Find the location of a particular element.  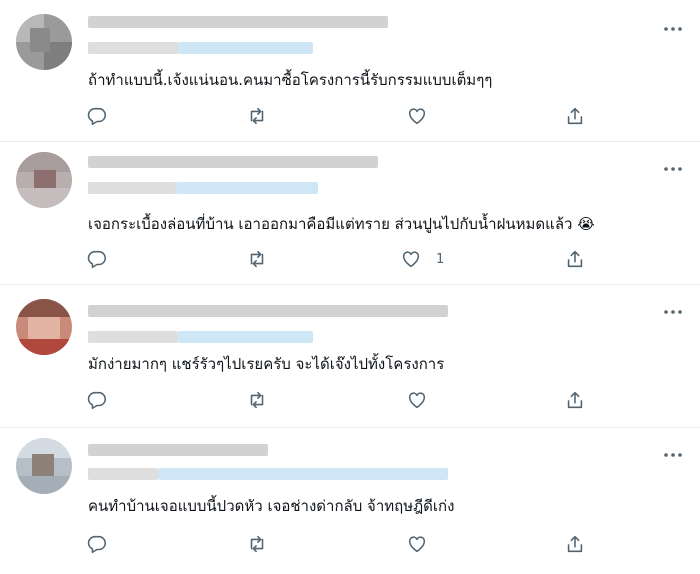

like-count: 1 is located at coordinates (440, 259).